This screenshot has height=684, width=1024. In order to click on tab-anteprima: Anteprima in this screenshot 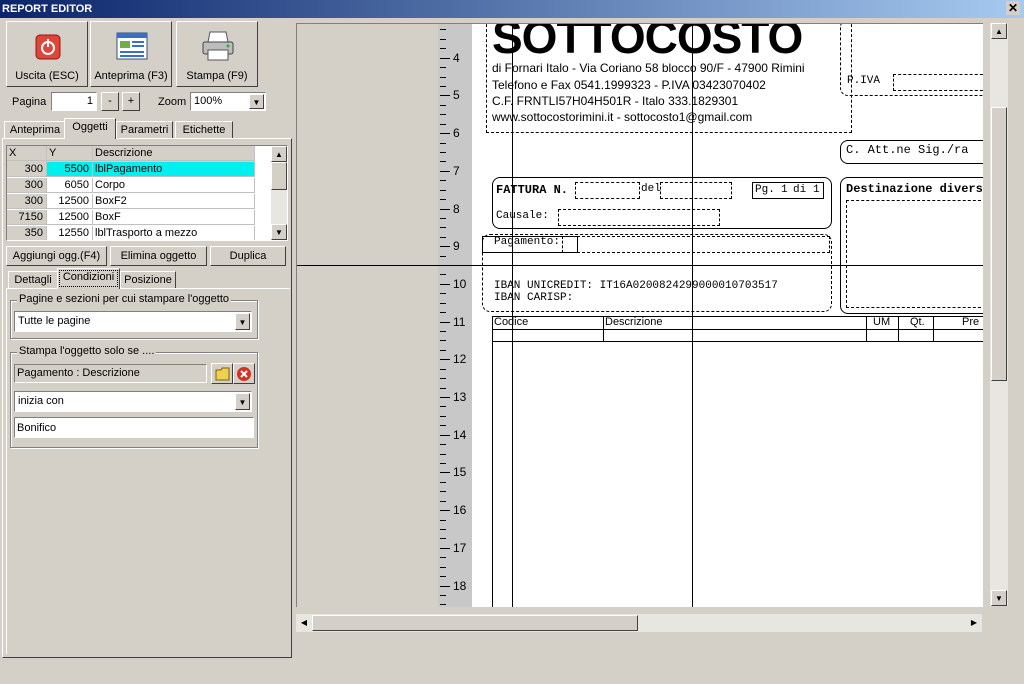, I will do `click(35, 129)`.